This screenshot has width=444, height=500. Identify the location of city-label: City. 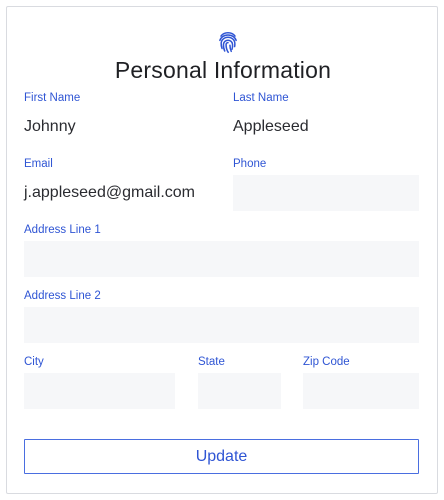
(34, 362).